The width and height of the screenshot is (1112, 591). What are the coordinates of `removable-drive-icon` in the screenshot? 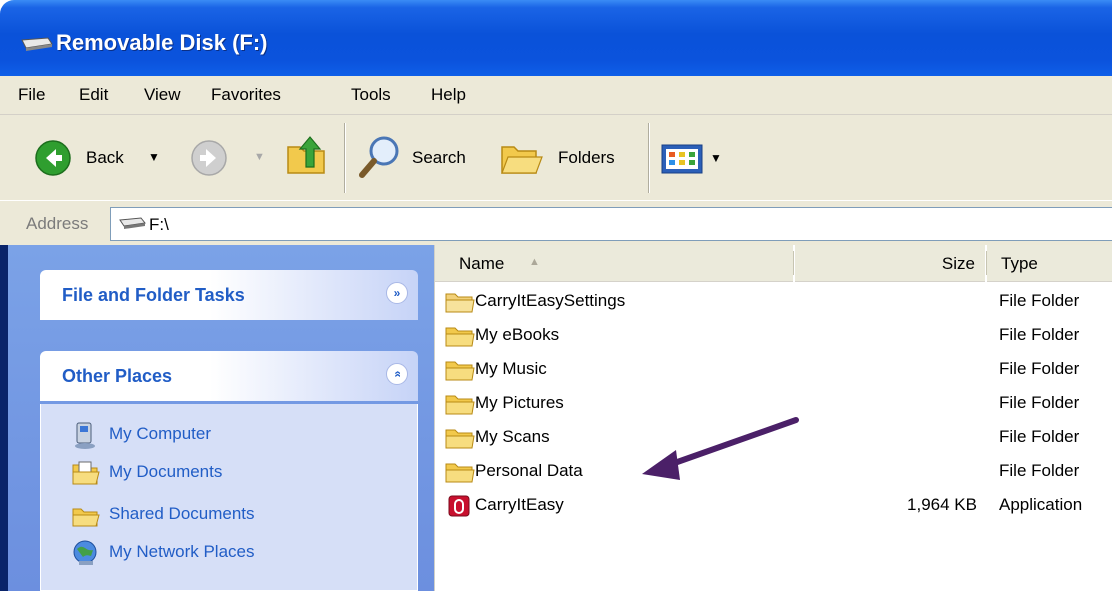 It's located at (37, 44).